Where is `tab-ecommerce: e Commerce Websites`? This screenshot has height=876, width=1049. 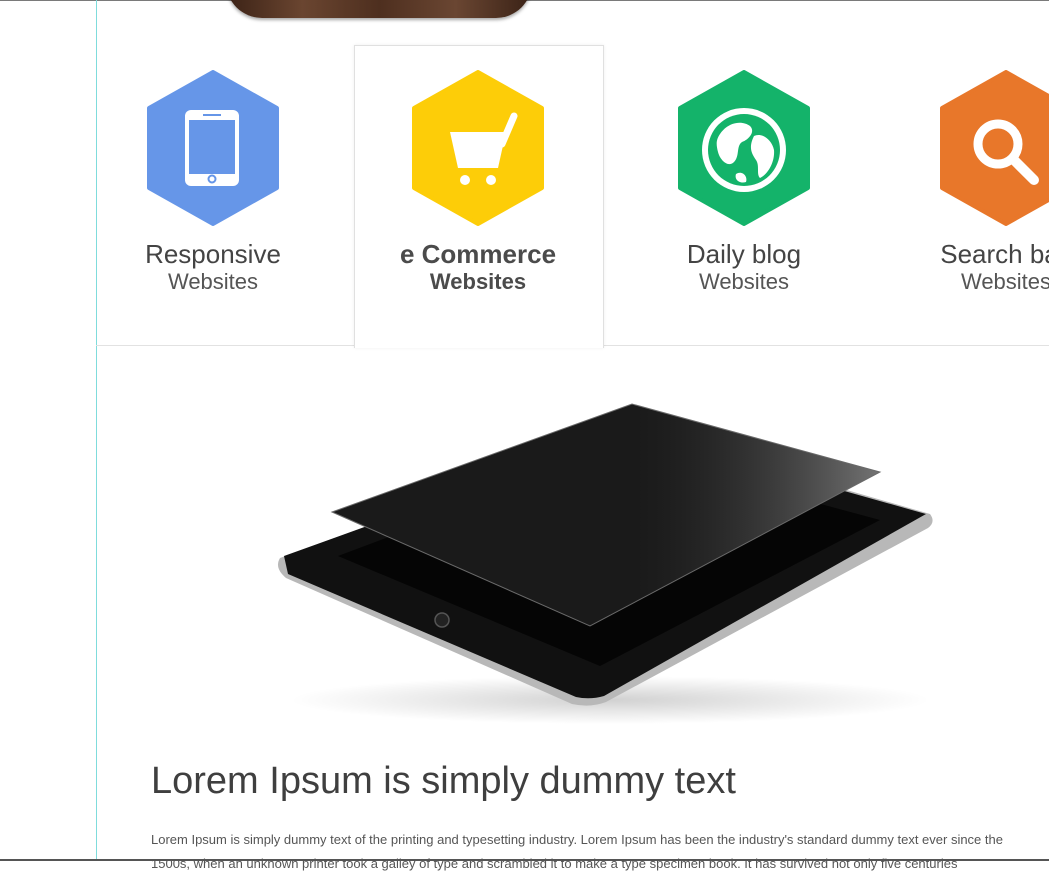
tab-ecommerce: e Commerce Websites is located at coordinates (478, 182).